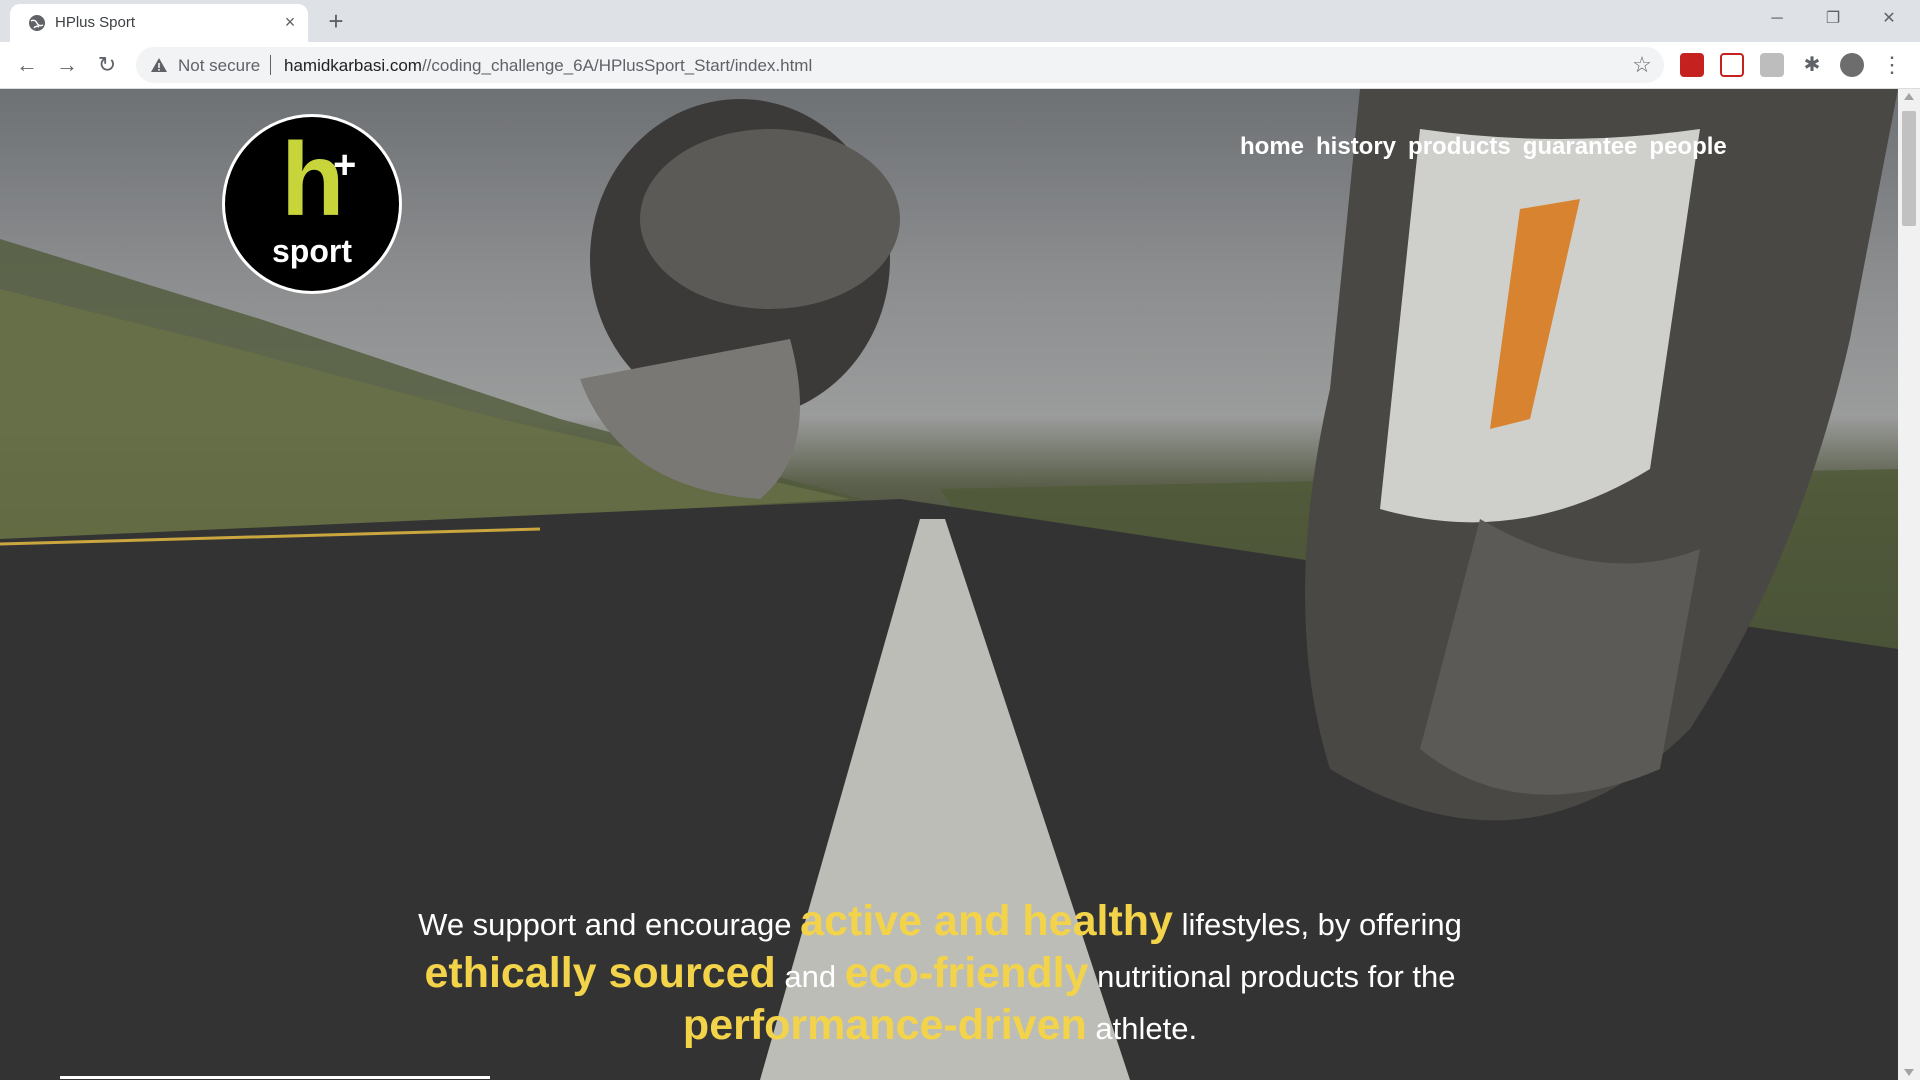 This screenshot has width=1920, height=1080. What do you see at coordinates (960, 21) in the screenshot?
I see `tab-strip: HPlus Sport × + ─ ❐ ✕` at bounding box center [960, 21].